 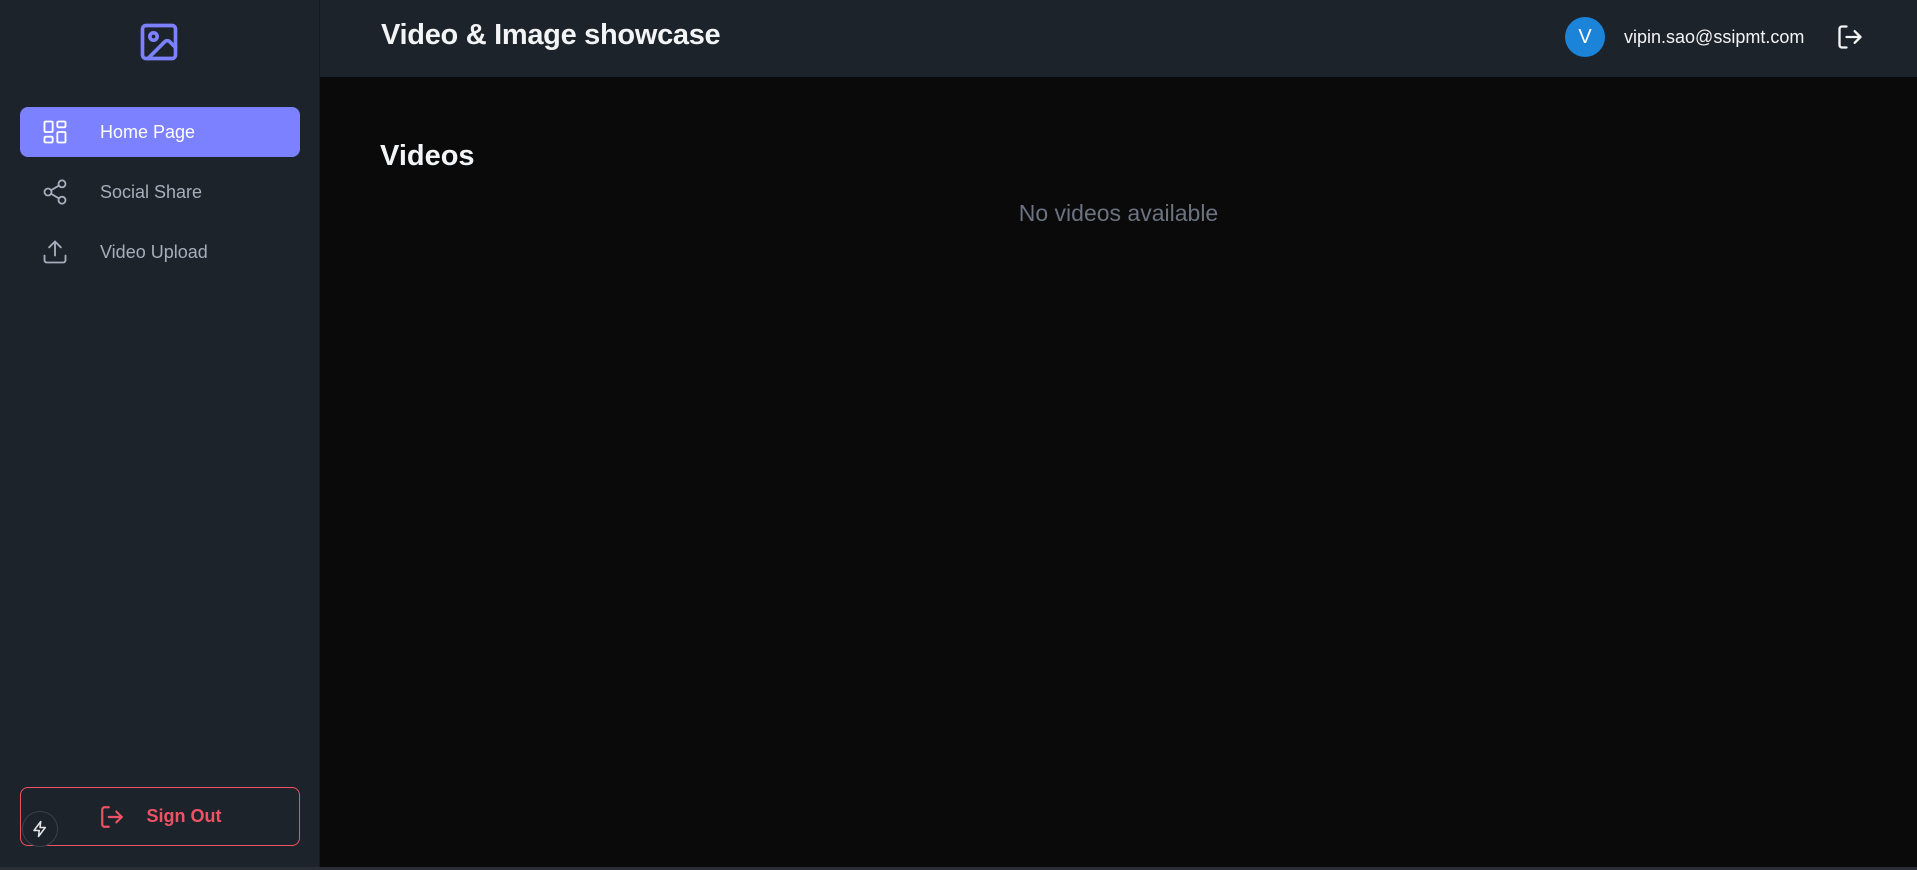 I want to click on sidebar-item-home-page: Home Page, so click(x=160, y=132).